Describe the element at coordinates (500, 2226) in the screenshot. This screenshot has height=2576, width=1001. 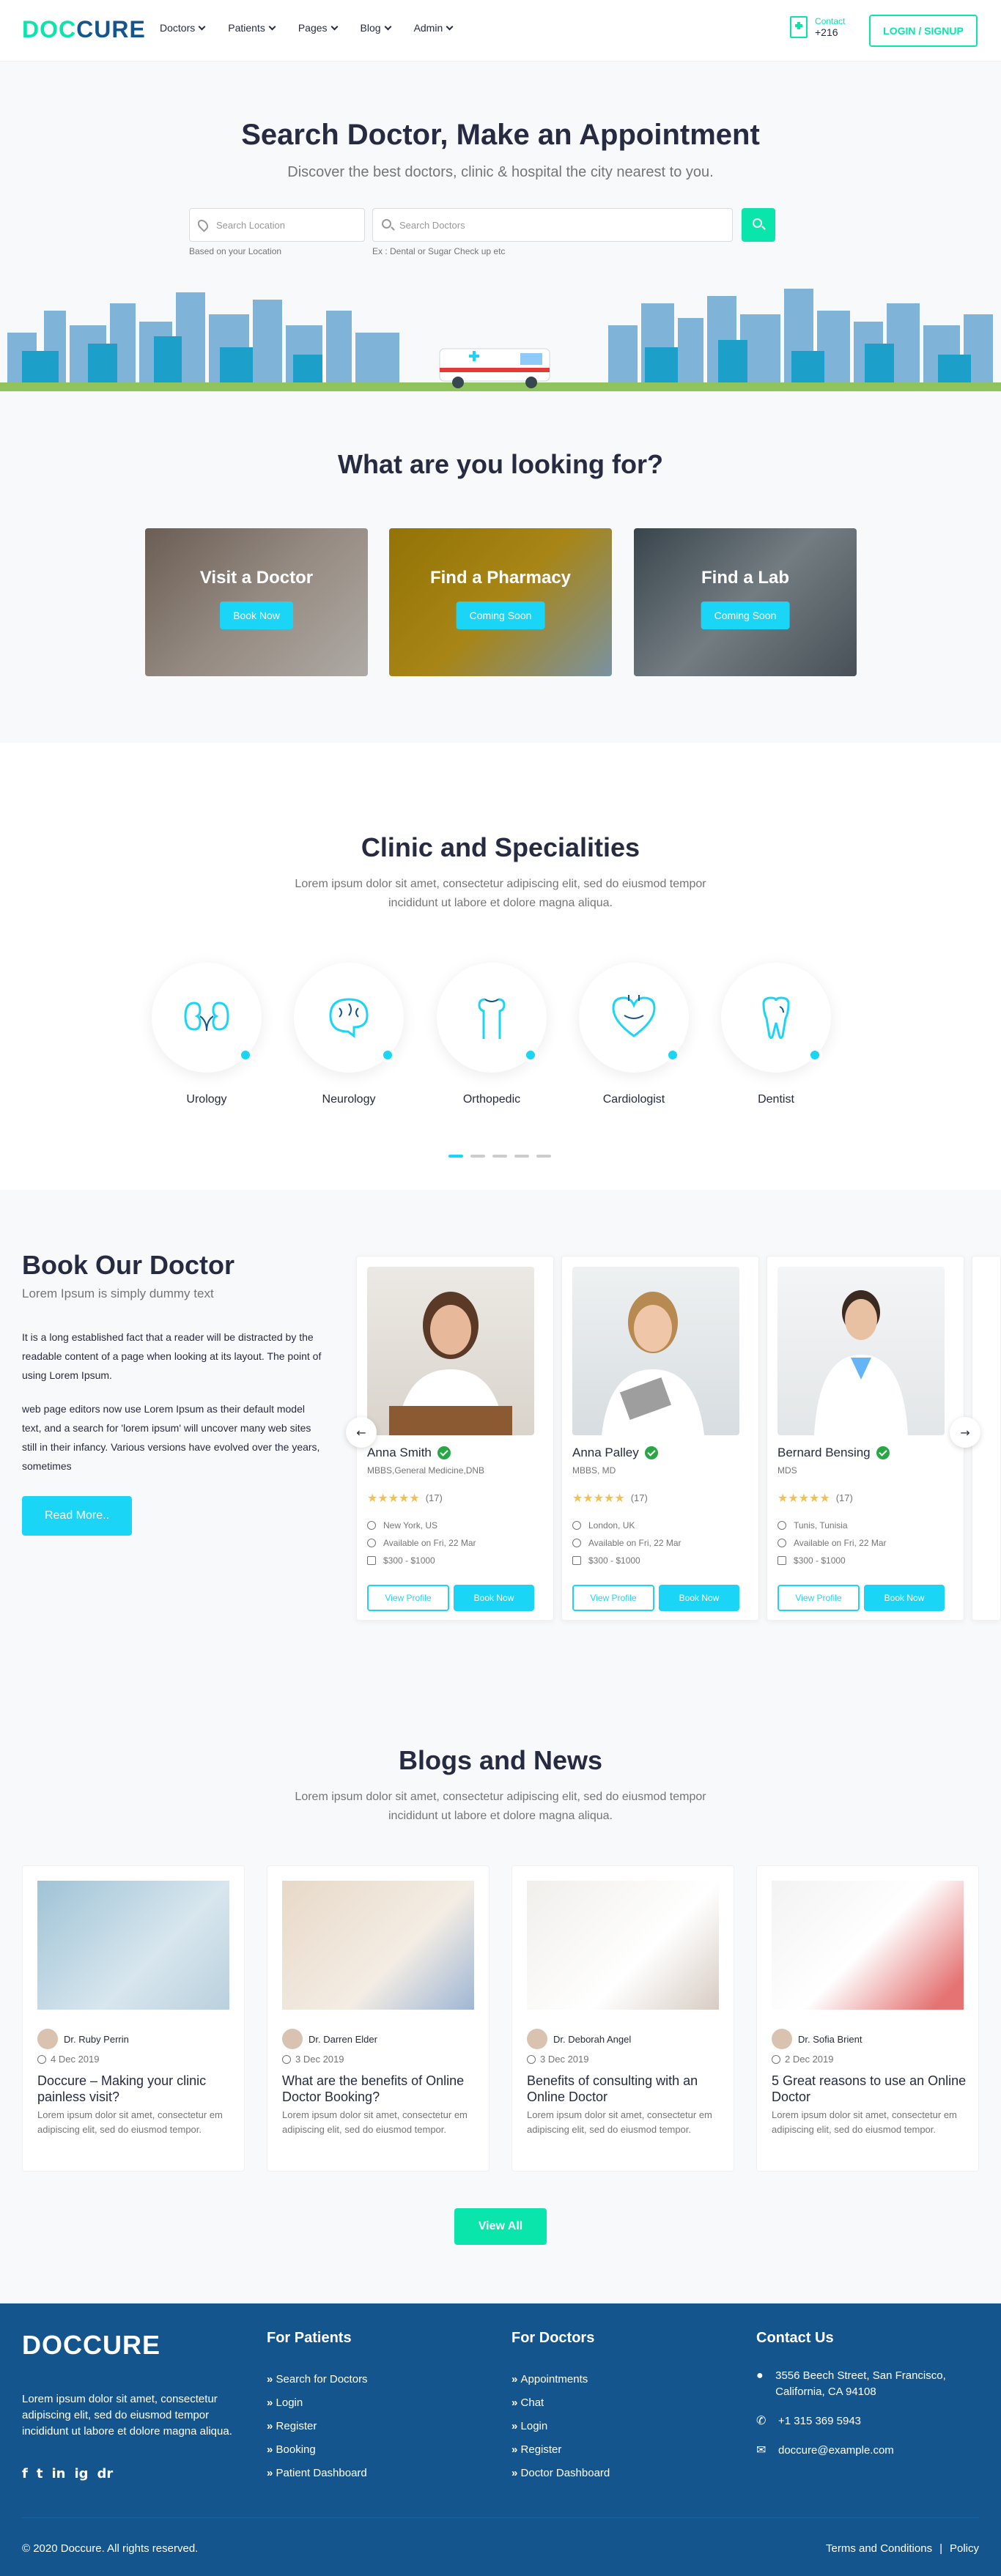
I see `view-all-button: View All` at that location.